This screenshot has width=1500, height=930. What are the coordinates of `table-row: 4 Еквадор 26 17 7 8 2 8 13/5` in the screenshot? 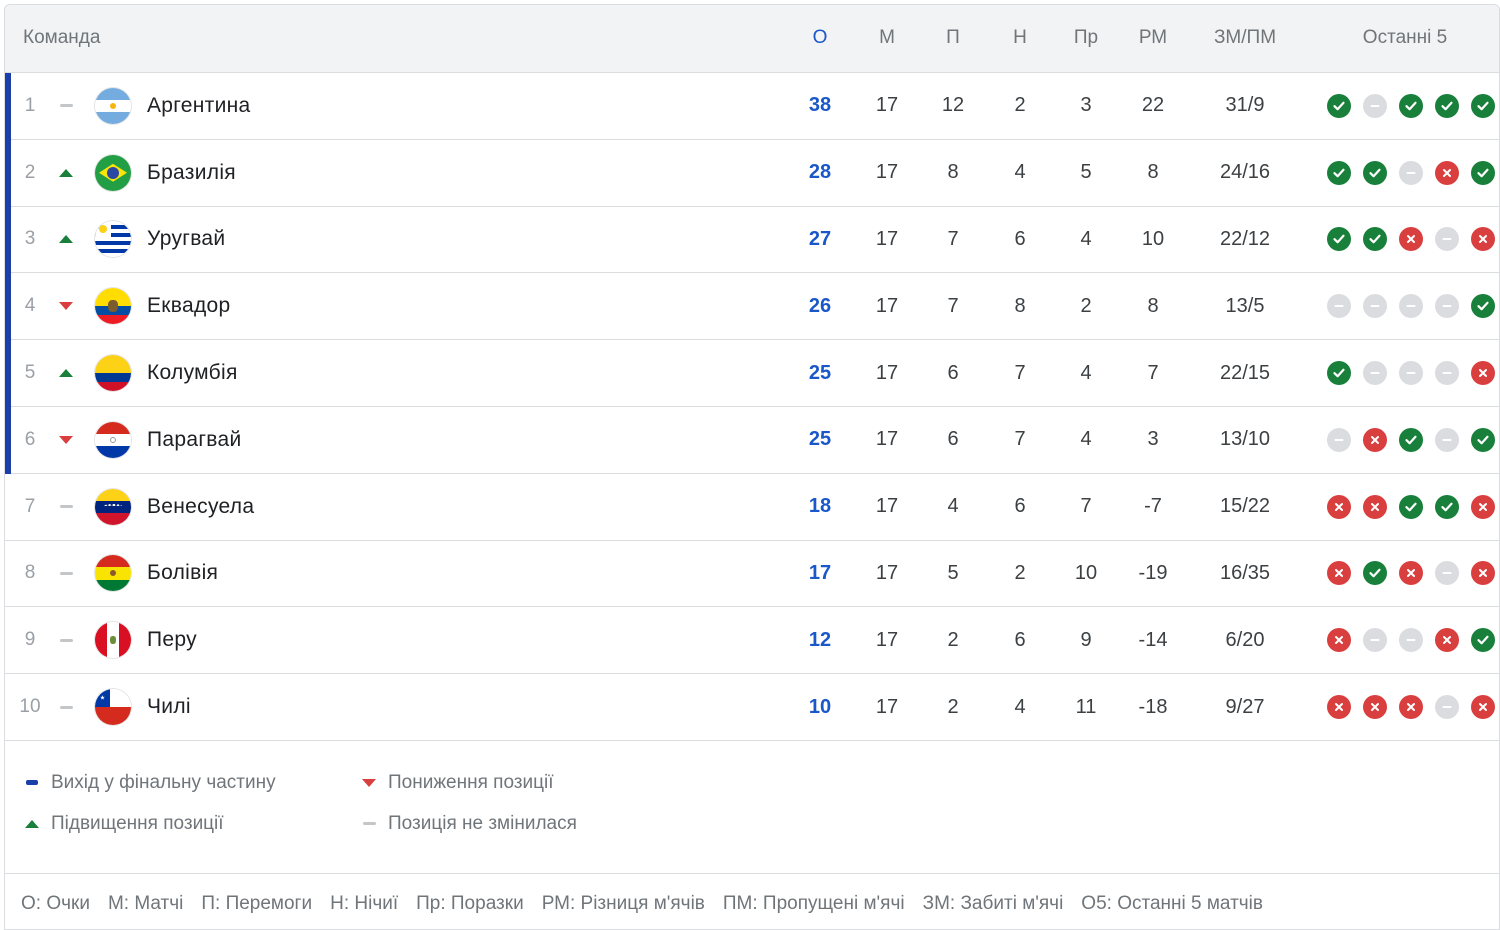 It's located at (752, 307).